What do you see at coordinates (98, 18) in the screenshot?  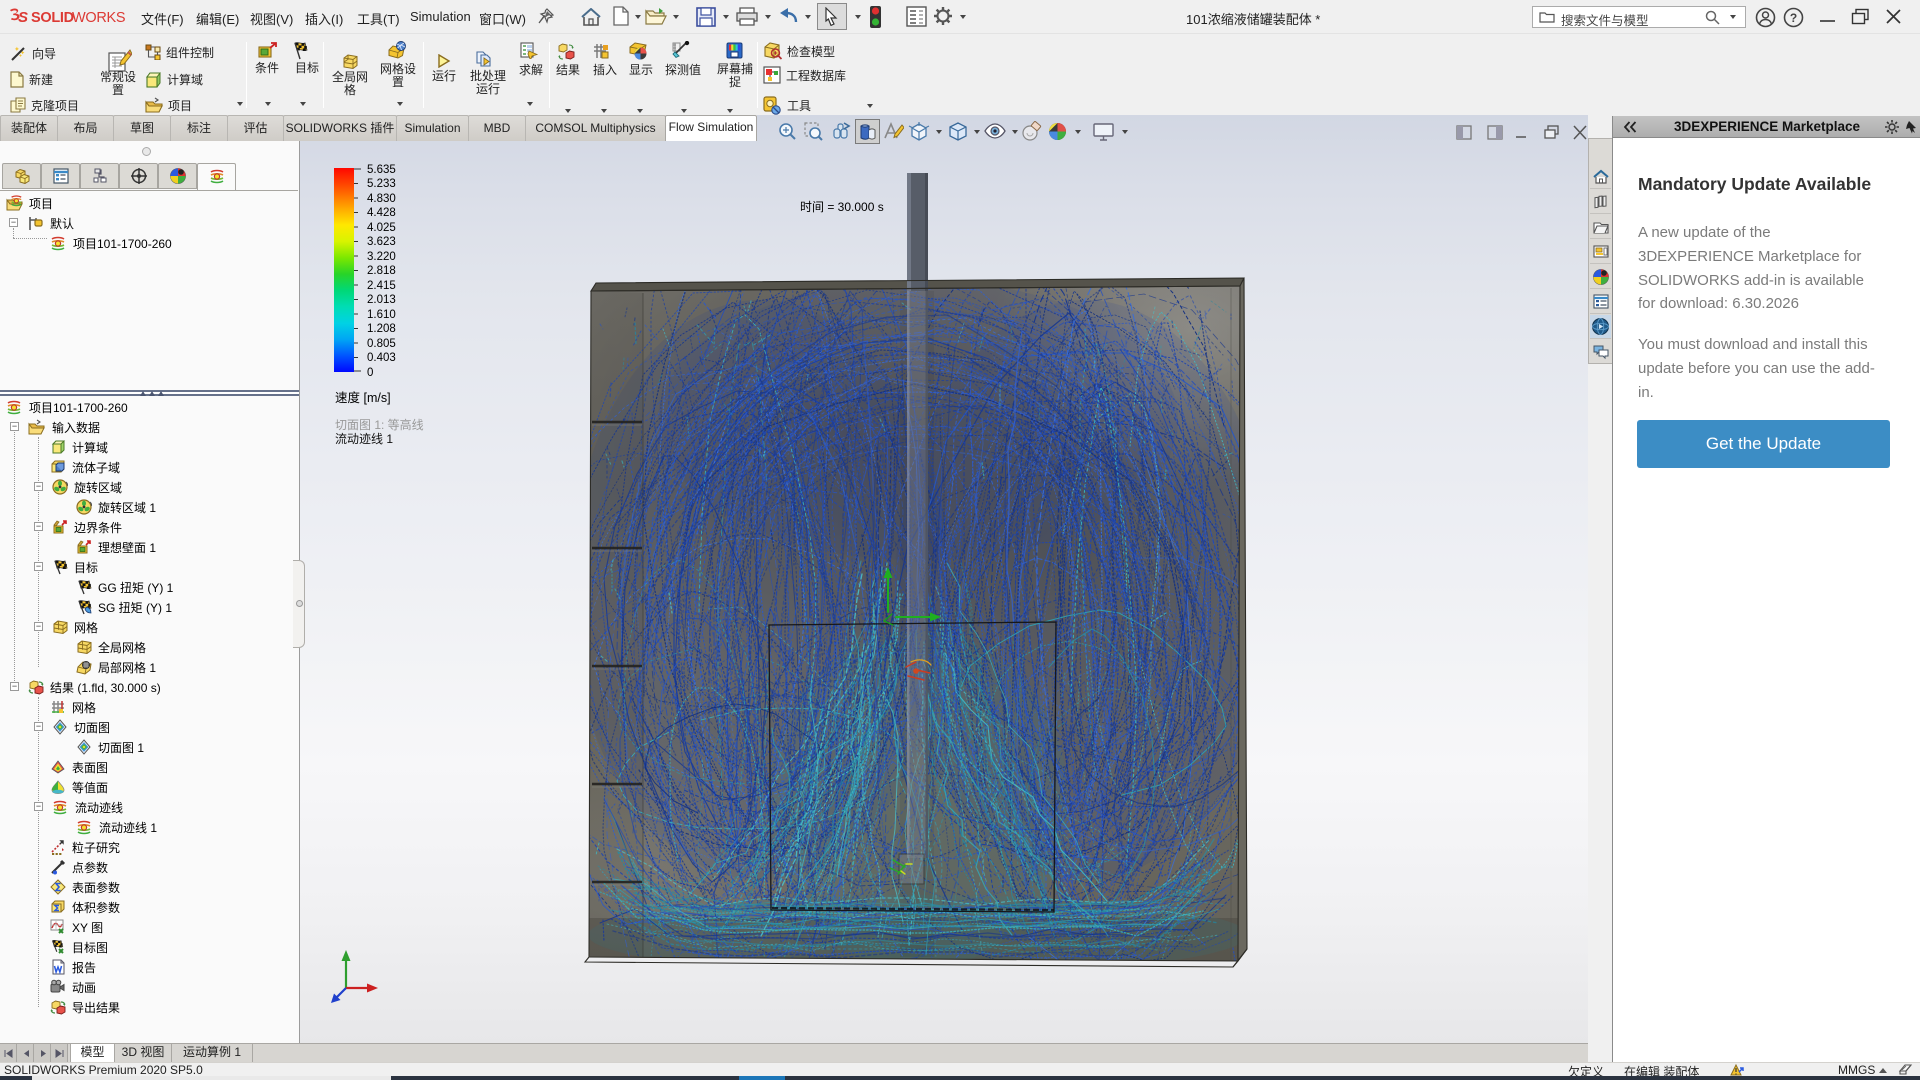 I see `svg-text: WORKS` at bounding box center [98, 18].